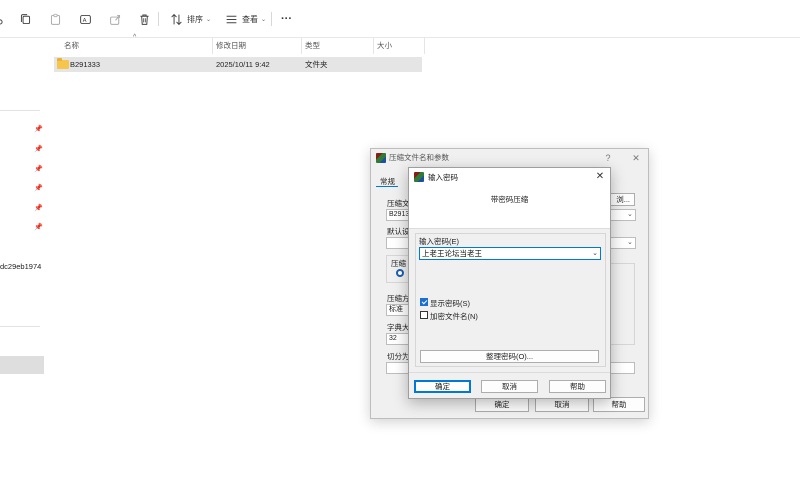 The height and width of the screenshot is (484, 800). I want to click on copy-icon, so click(25, 19).